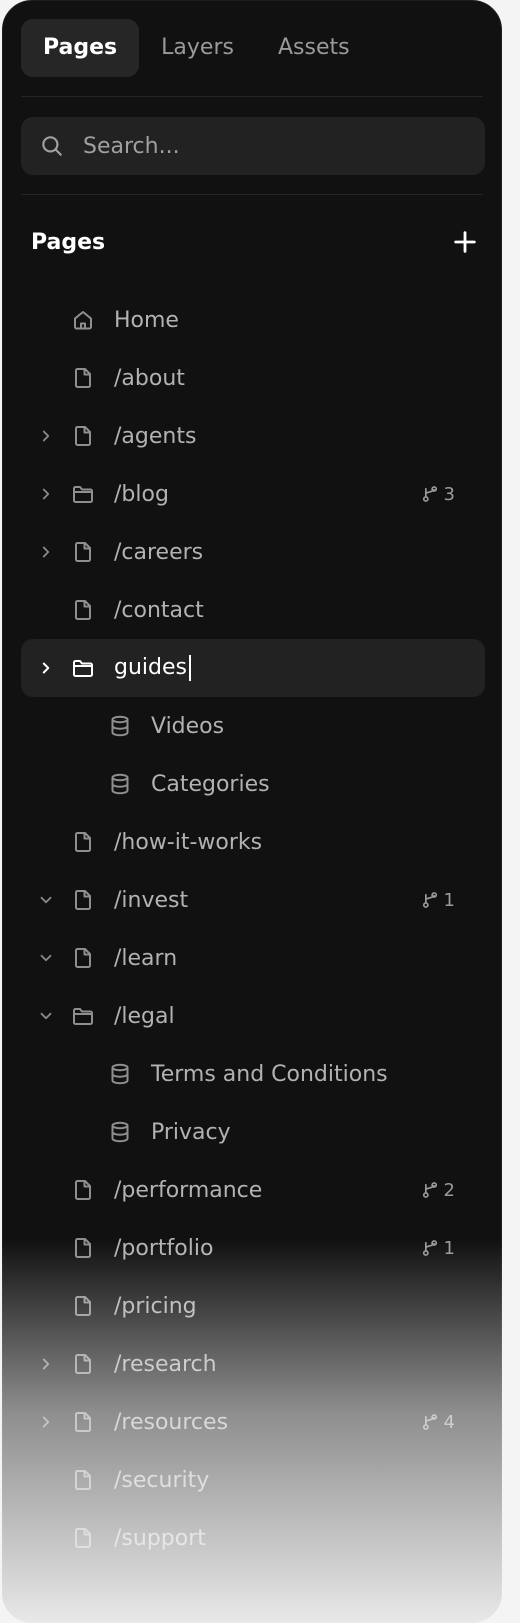 The image size is (520, 1623). I want to click on page-item-learn: /learn, so click(252, 958).